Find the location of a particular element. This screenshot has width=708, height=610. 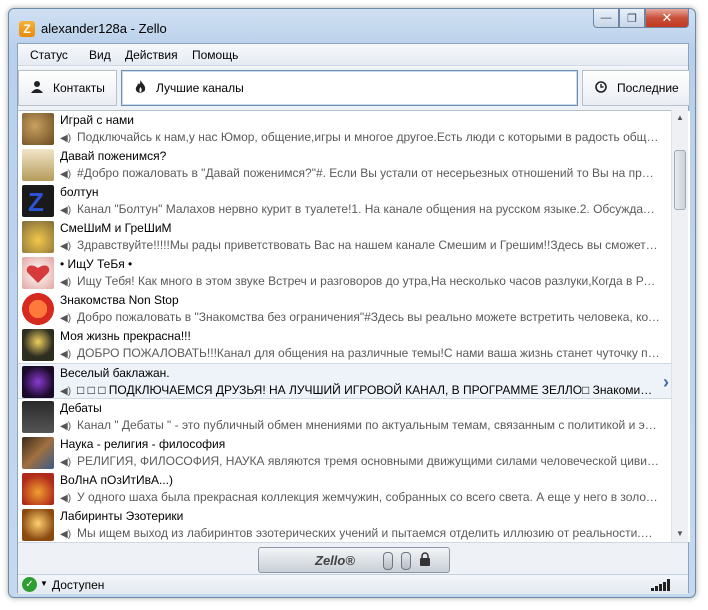

titlebar: Z alexander128a - Zello — ❐ ✕ is located at coordinates (352, 26).